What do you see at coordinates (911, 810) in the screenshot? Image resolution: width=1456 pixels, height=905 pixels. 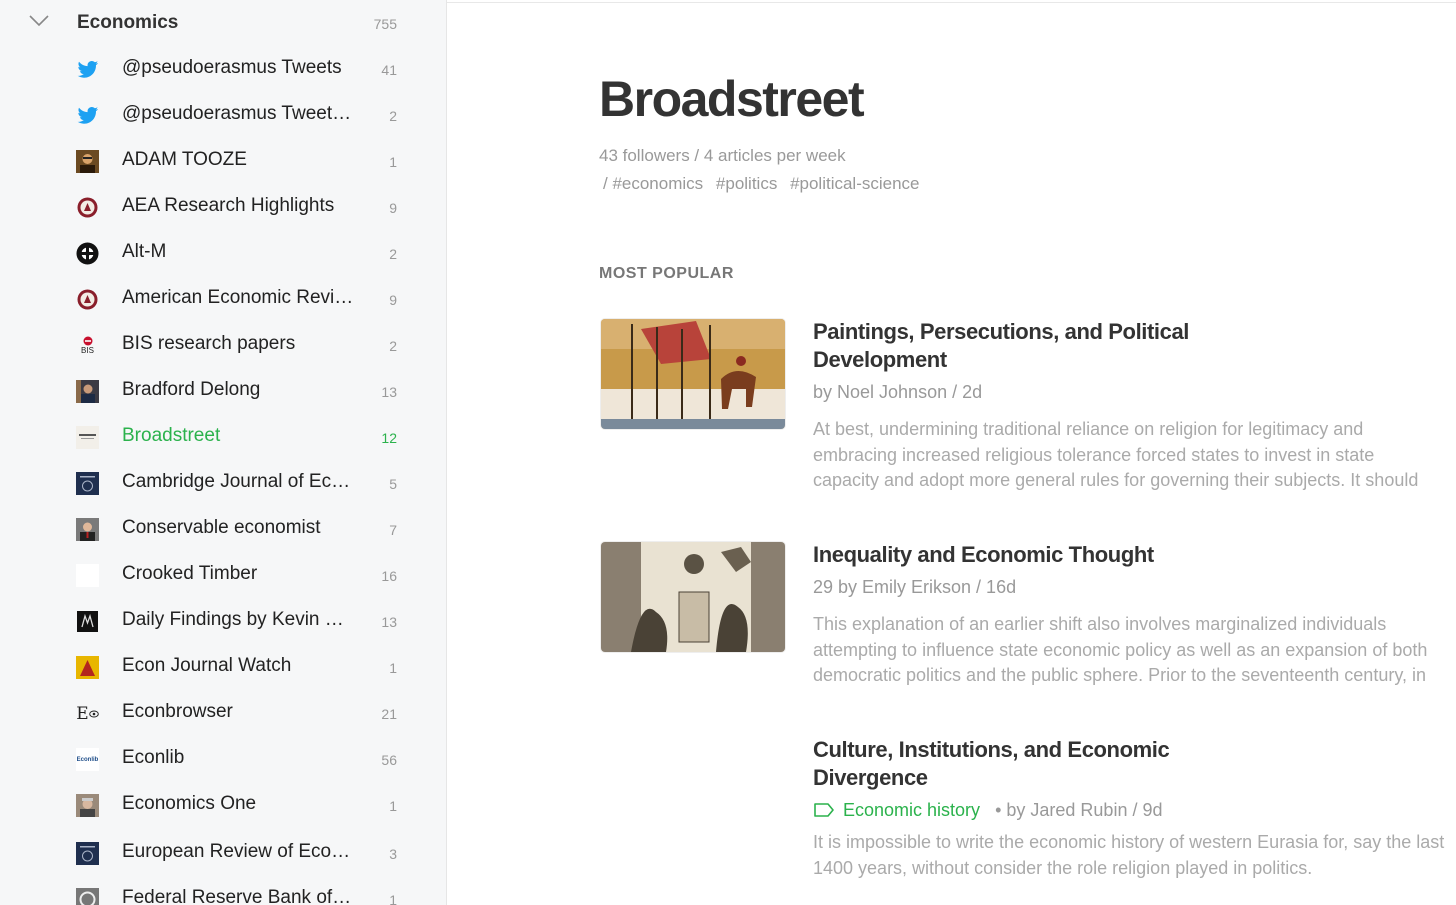 I see `article-tag: Economic history` at bounding box center [911, 810].